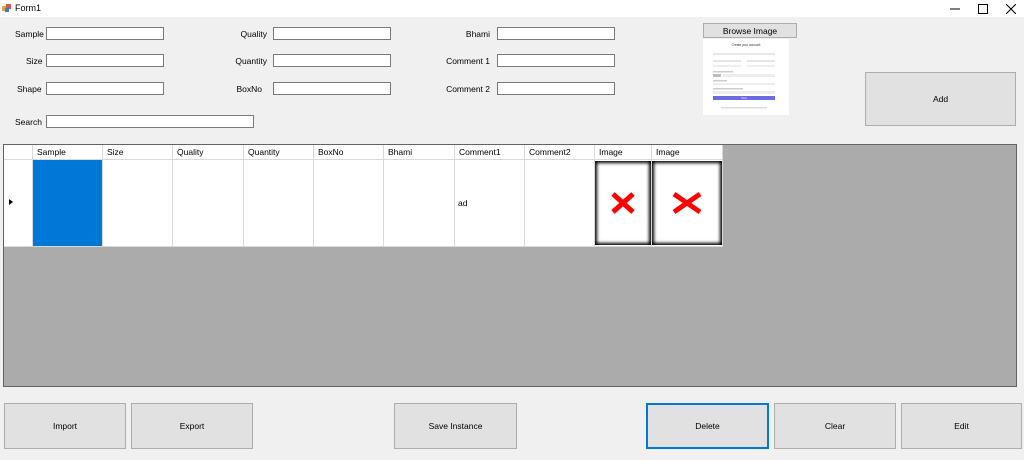 Image resolution: width=1024 pixels, height=460 pixels. I want to click on row-header-corner, so click(18, 152).